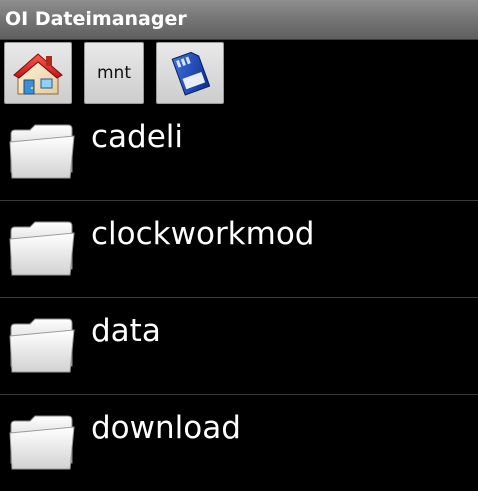  I want to click on home-icon, so click(38, 74).